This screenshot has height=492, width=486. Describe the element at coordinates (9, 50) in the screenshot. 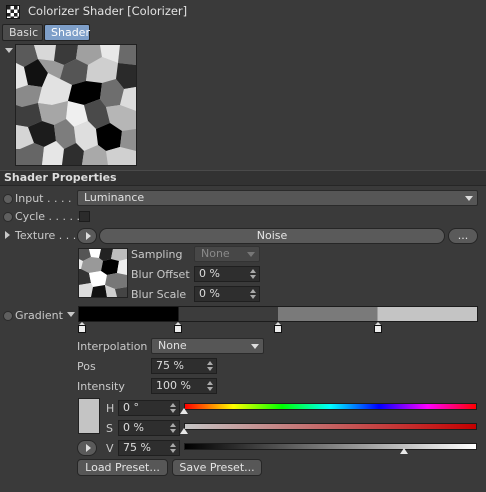

I see `collapse-preview-icon` at that location.